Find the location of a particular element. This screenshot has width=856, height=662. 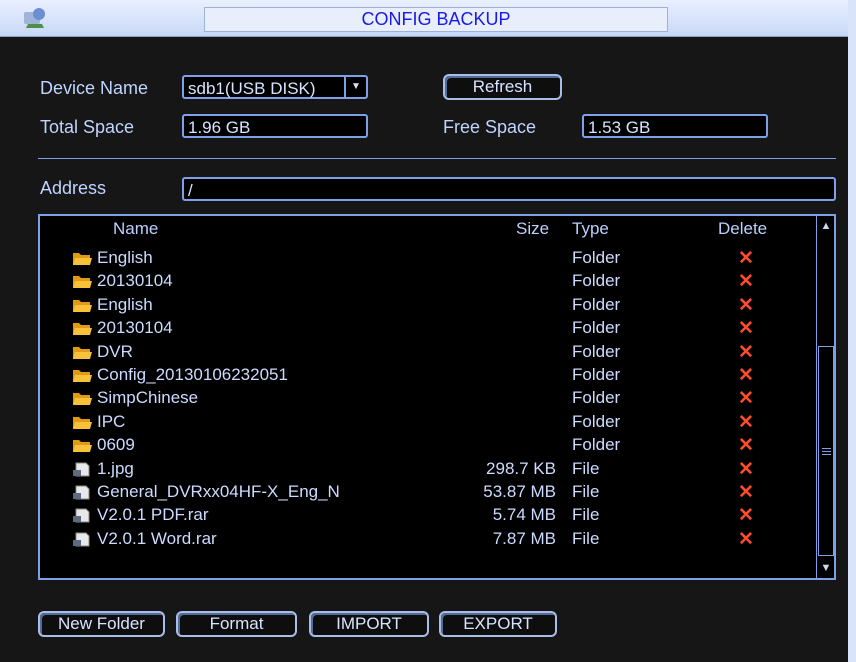

total-space-label: Total Space is located at coordinates (87, 127).